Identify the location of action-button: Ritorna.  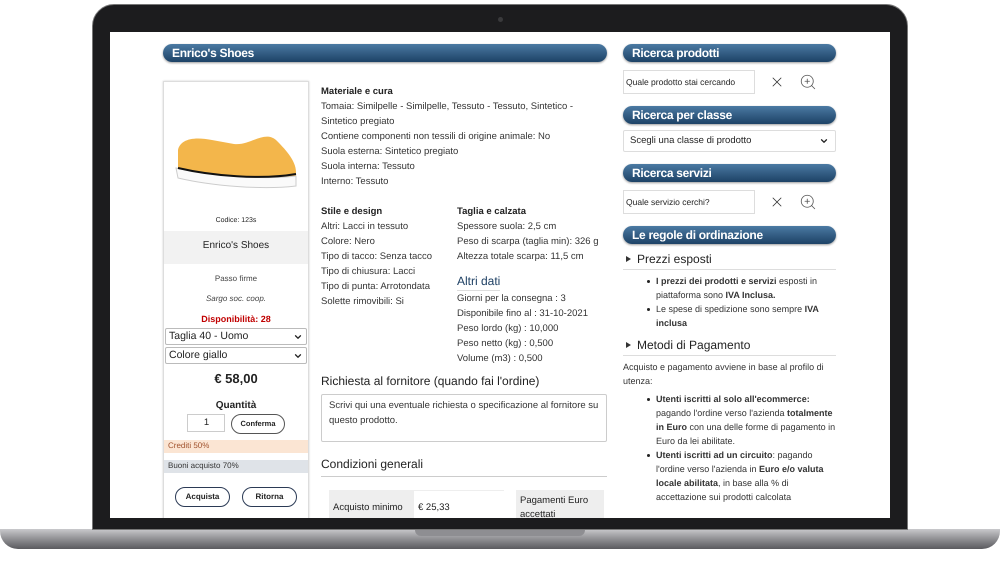
(269, 496).